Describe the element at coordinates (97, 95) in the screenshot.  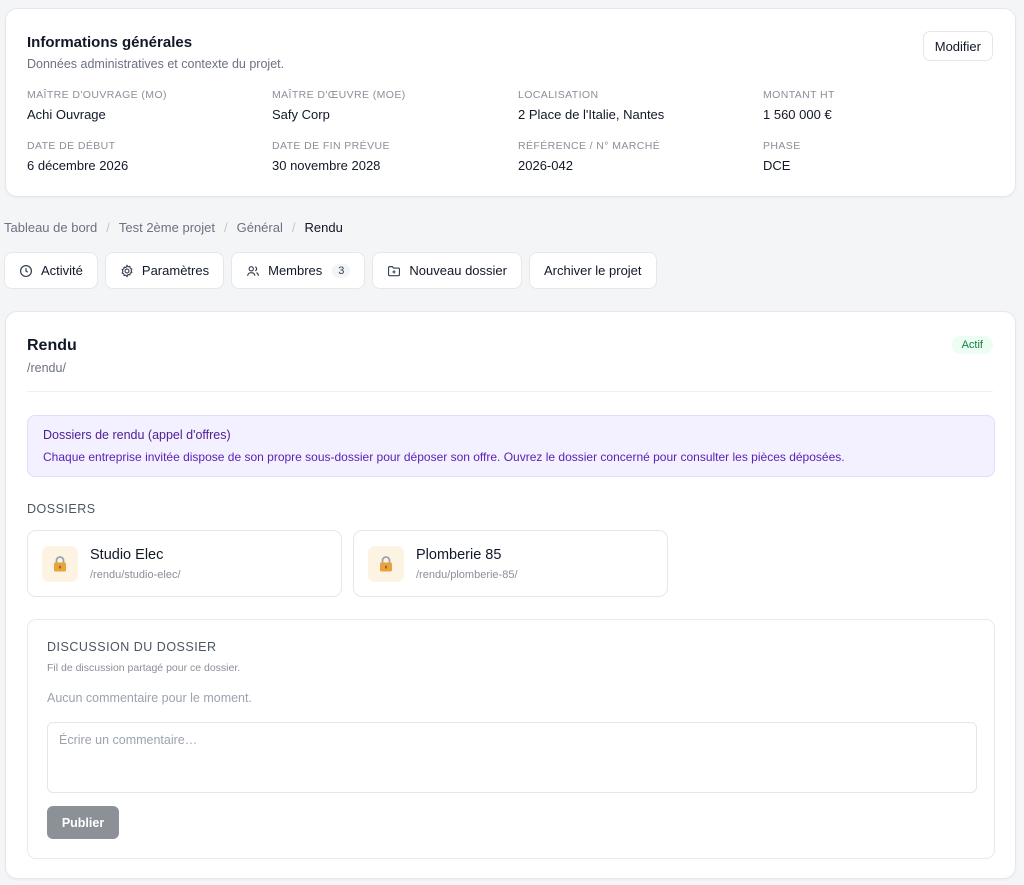
I see `field-label: MAÎTRE D'OUVRAGE (MO)` at that location.